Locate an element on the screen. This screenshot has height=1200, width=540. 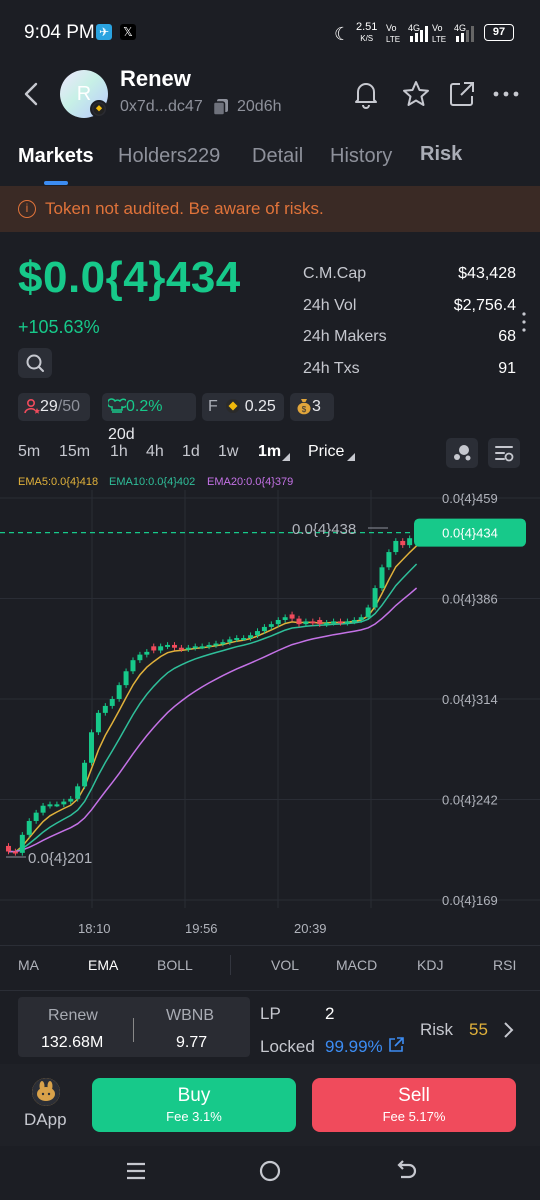
tf-1d: 1d is located at coordinates (191, 452).